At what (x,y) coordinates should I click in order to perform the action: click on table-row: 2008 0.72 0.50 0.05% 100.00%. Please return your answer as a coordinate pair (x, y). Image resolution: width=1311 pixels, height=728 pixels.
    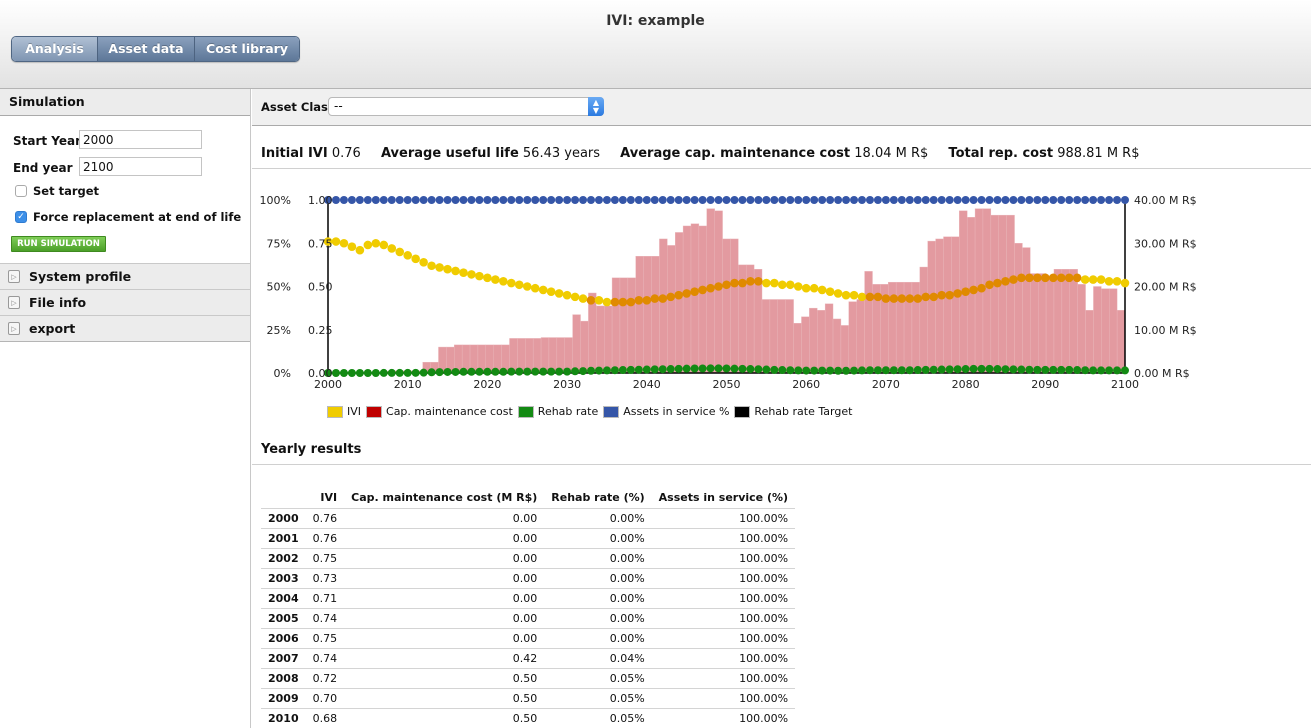
    Looking at the image, I should click on (528, 677).